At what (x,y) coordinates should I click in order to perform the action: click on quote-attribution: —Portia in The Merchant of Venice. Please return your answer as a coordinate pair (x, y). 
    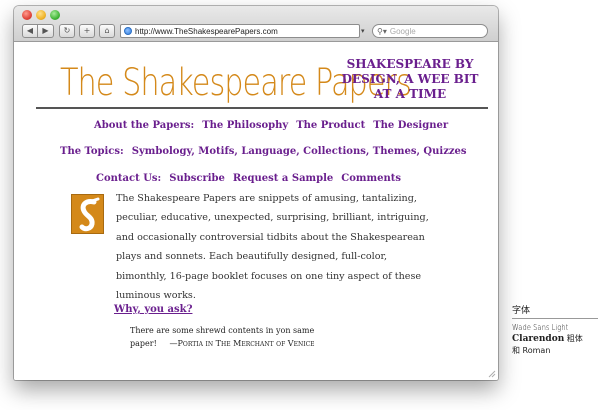
    Looking at the image, I should click on (242, 343).